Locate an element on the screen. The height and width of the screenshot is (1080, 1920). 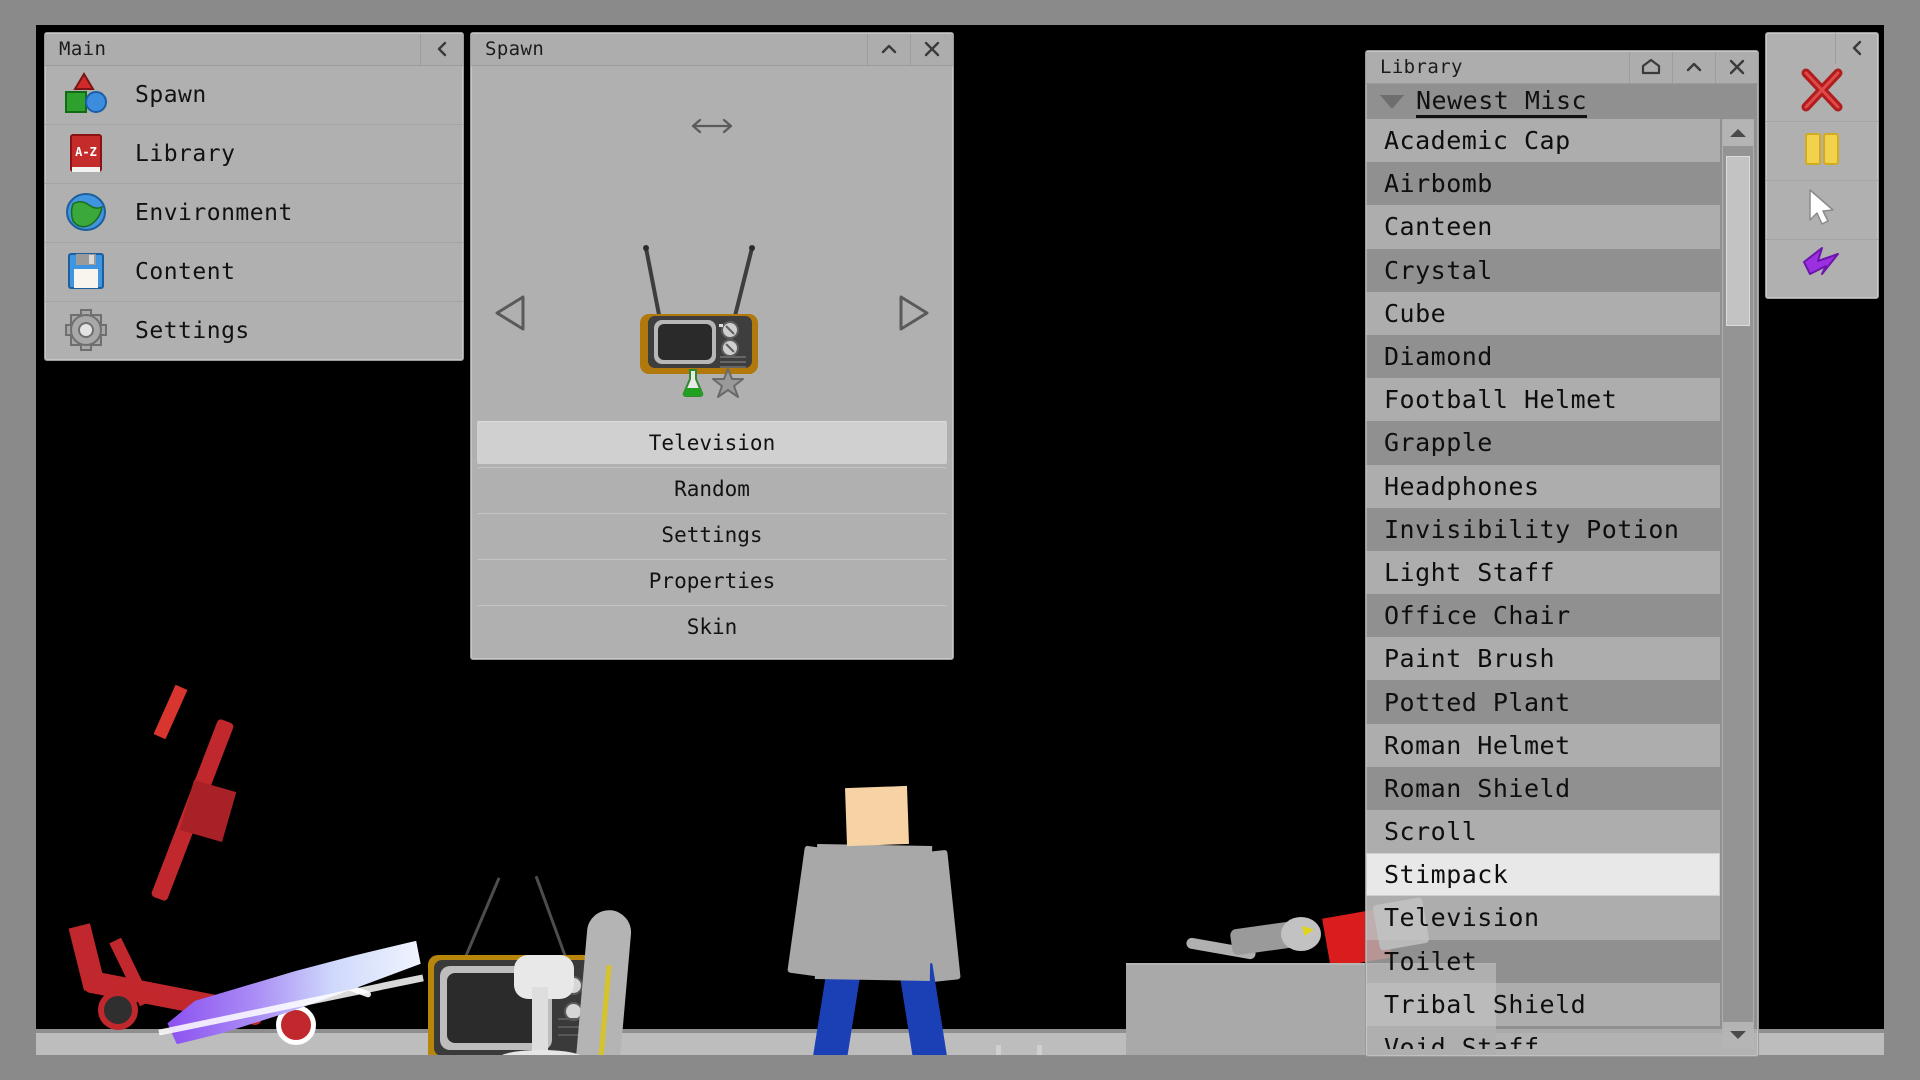
main-title: Main is located at coordinates (83, 49).